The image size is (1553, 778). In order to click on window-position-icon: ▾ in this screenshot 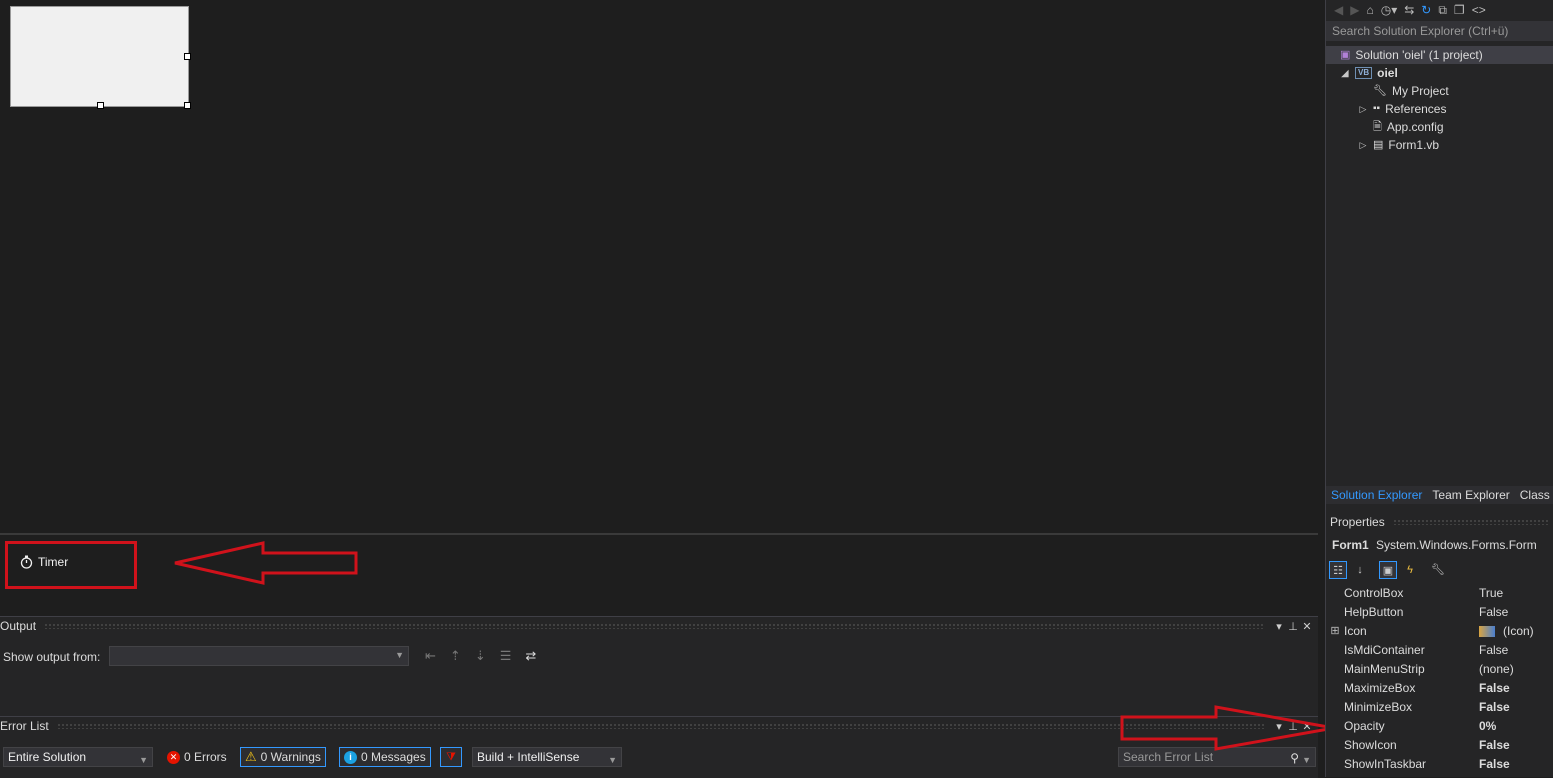, I will do `click(1279, 626)`.